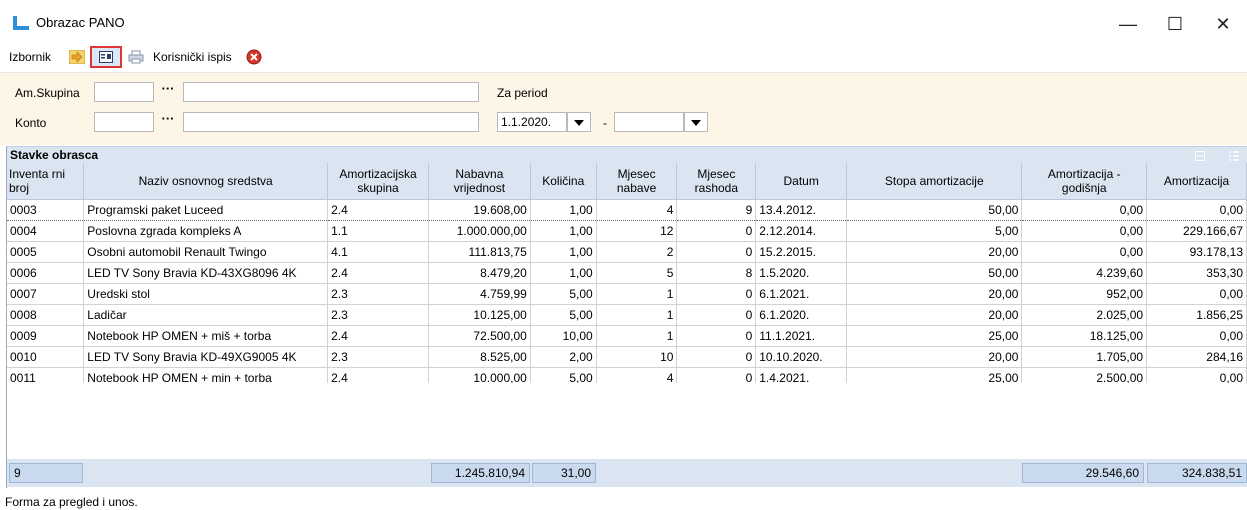 This screenshot has height=510, width=1247. What do you see at coordinates (206, 273) in the screenshot?
I see `table-cell: LED TV Sony Bravia KD-43XG8096 4K` at bounding box center [206, 273].